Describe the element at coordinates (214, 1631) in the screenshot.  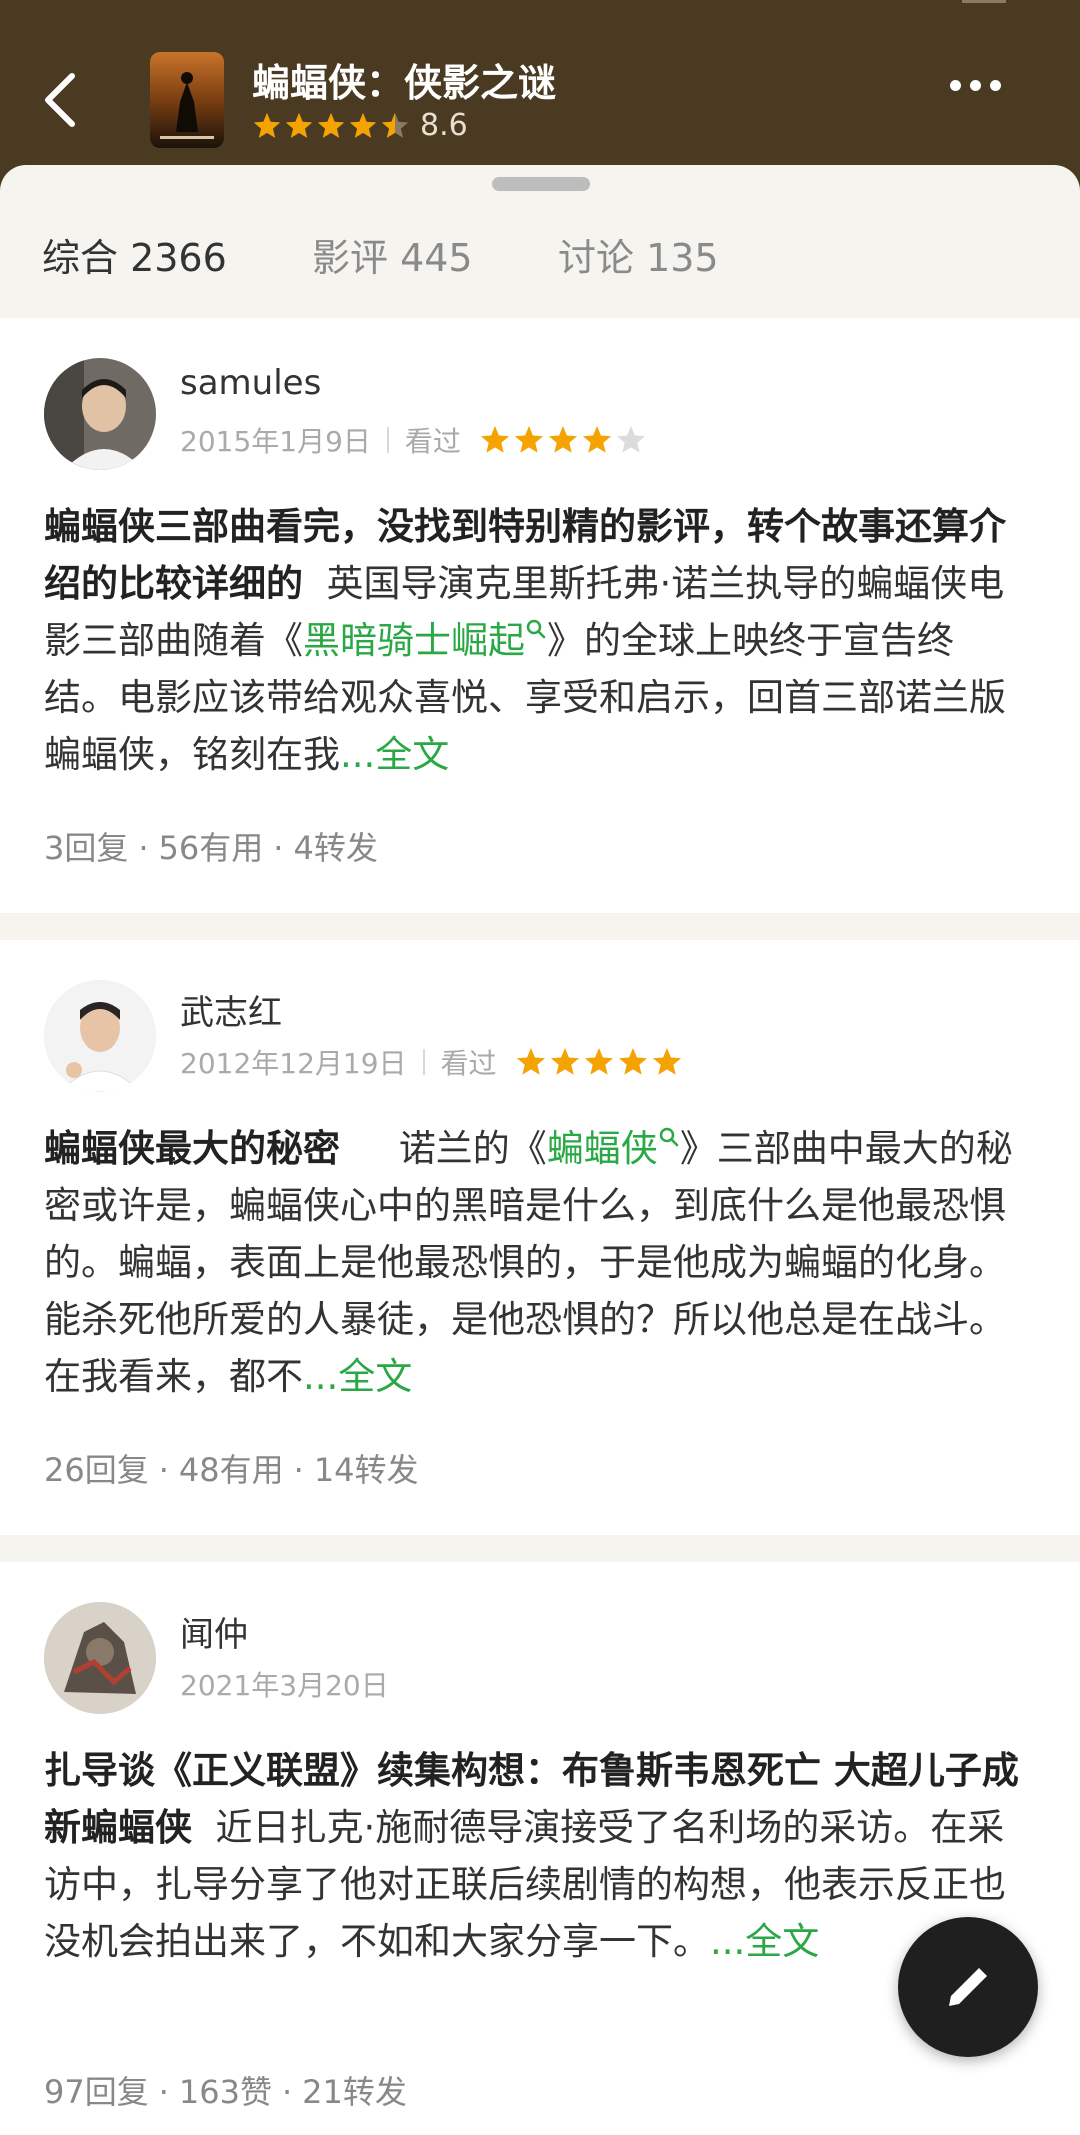
I see `username: 闻仲` at that location.